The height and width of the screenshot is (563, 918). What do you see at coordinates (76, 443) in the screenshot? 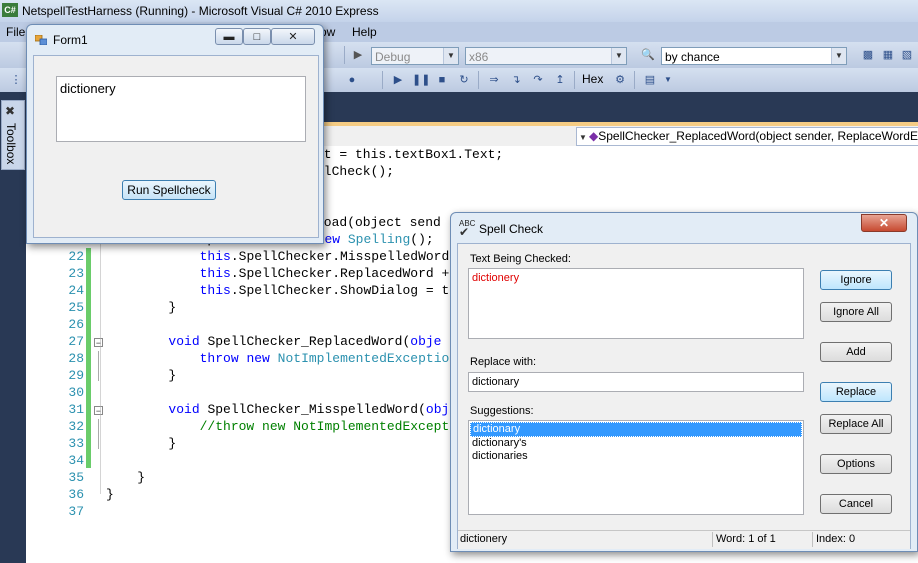
I see `line-number: 33` at bounding box center [76, 443].